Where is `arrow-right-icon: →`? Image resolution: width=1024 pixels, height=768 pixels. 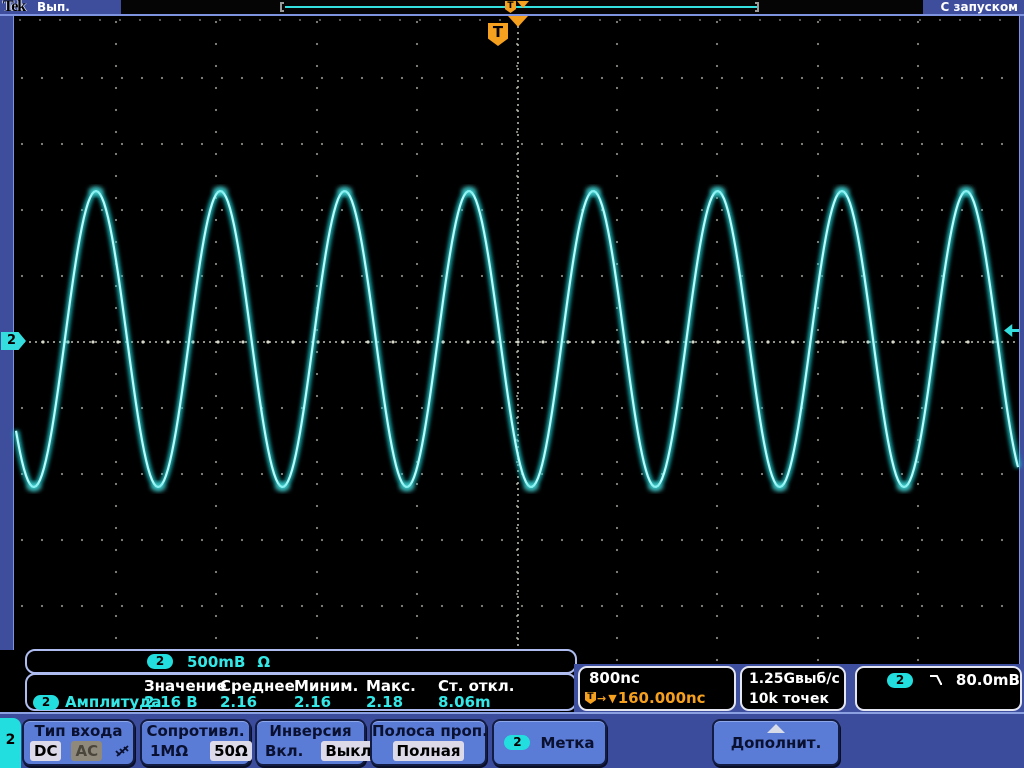 arrow-right-icon: → is located at coordinates (602, 698).